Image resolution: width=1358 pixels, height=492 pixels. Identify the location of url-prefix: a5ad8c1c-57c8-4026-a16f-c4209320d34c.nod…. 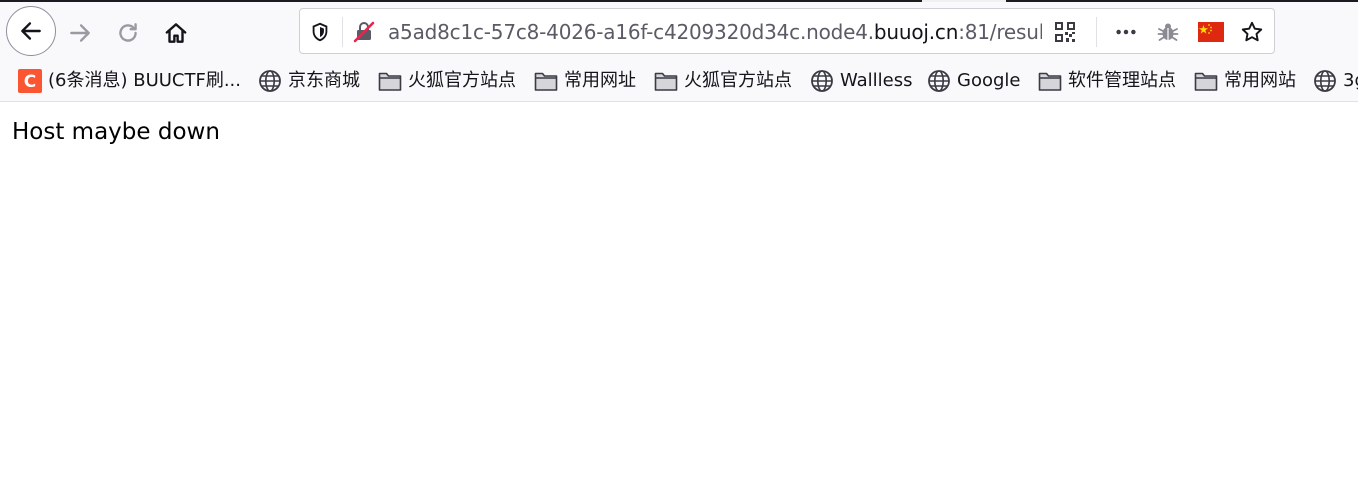
(631, 32).